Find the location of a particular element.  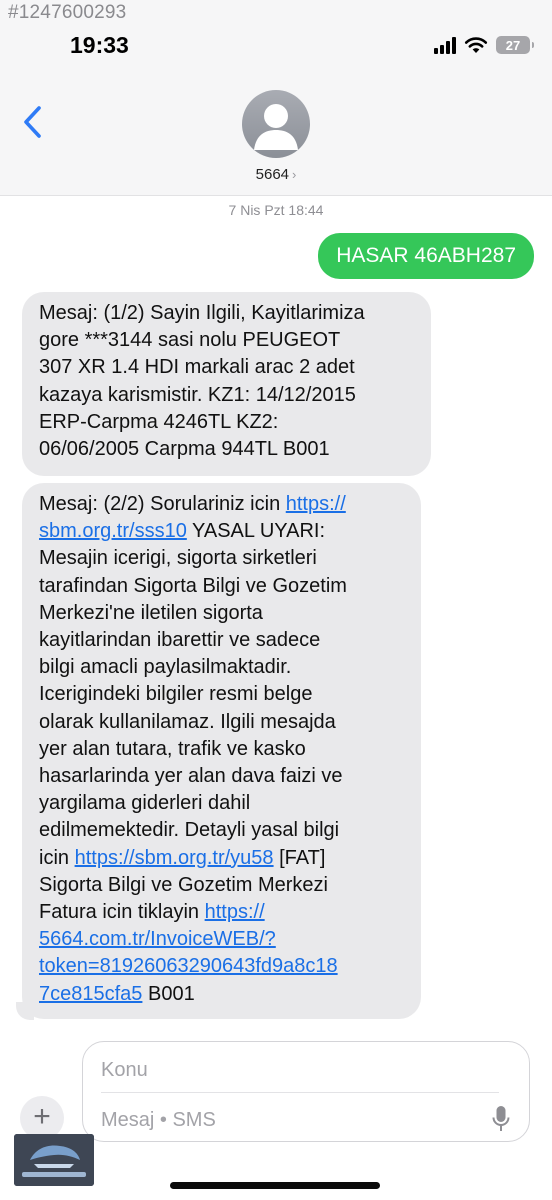

subject-input is located at coordinates (301, 1070).